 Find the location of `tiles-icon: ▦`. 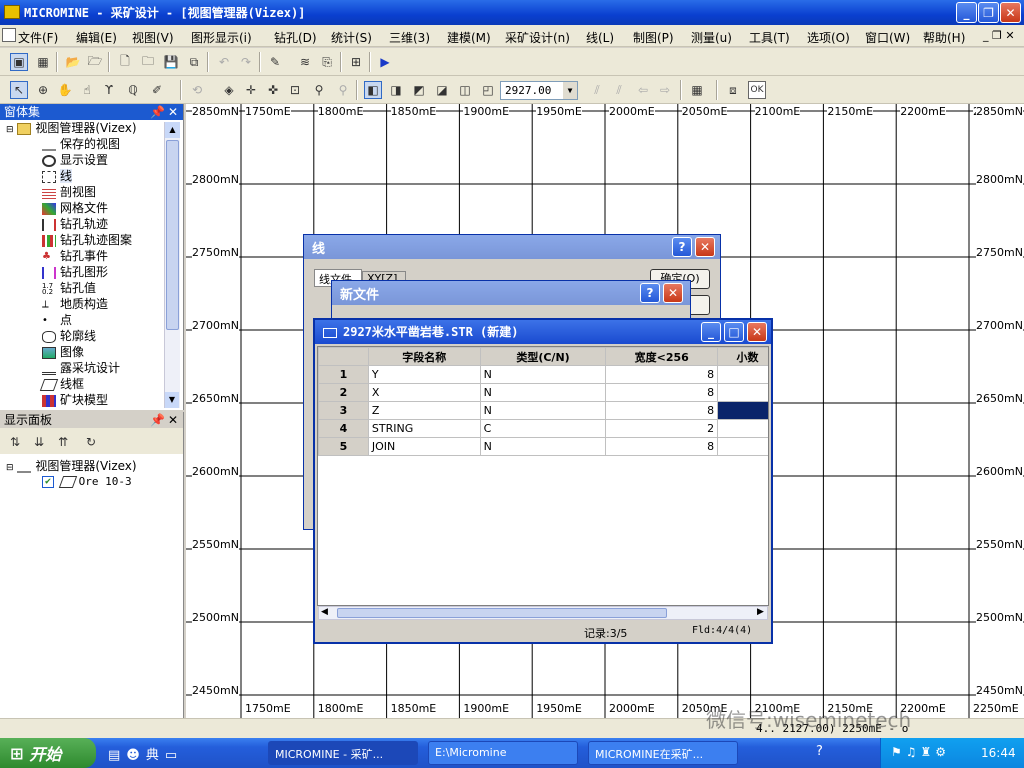

tiles-icon: ▦ is located at coordinates (43, 62).